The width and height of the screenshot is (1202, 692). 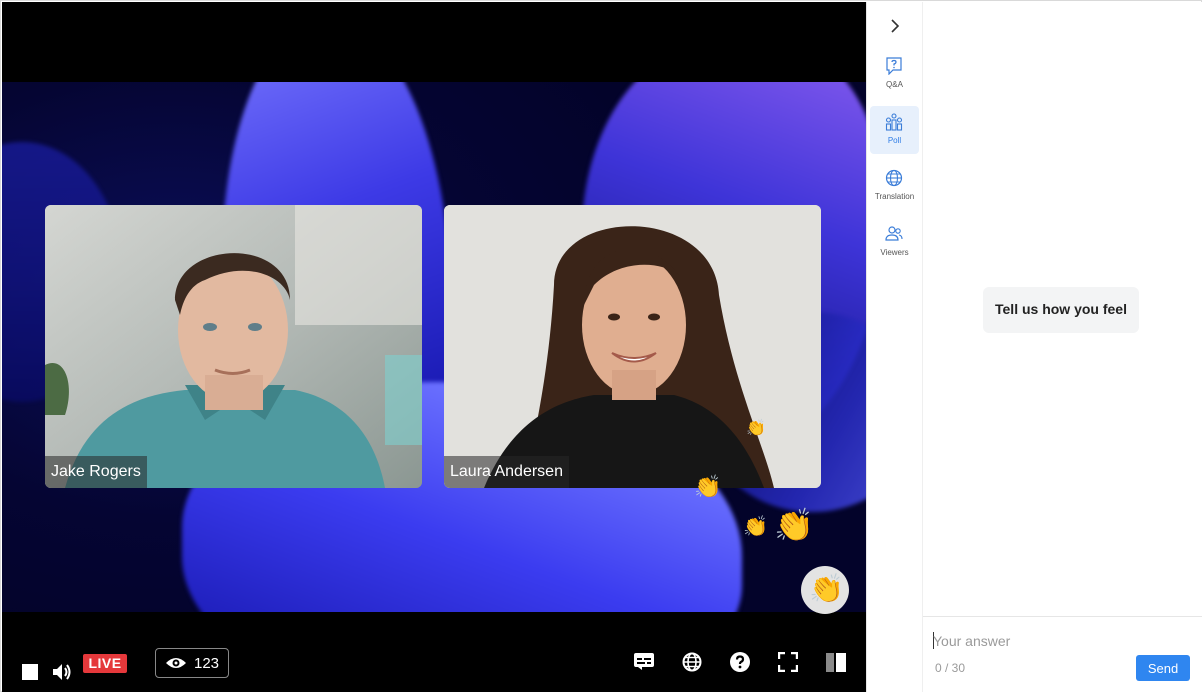 I want to click on participant-tile-laura: Laura Andersen, so click(x=632, y=346).